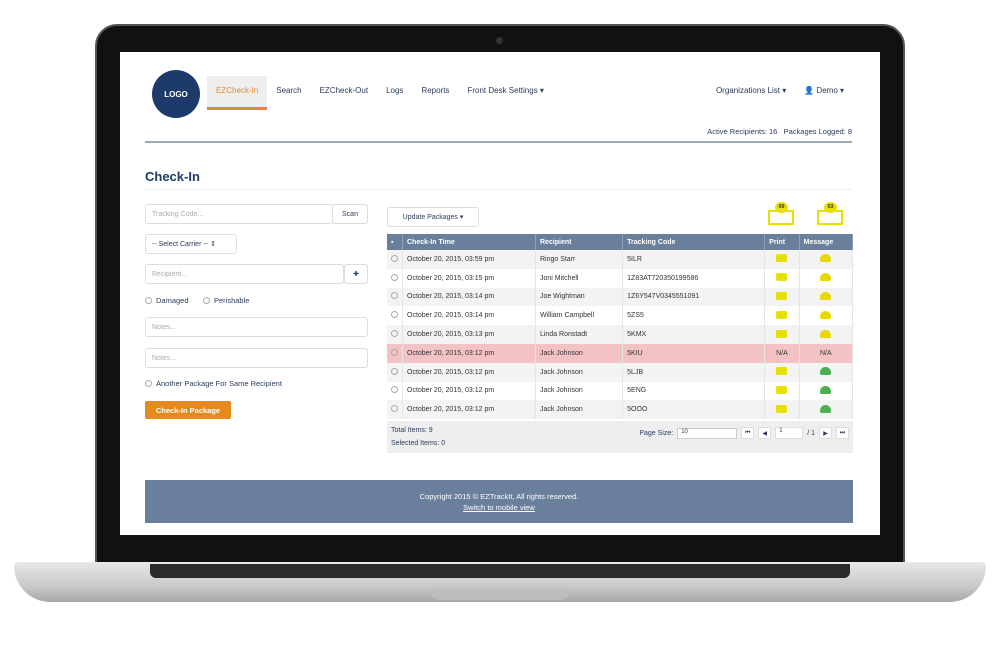 The height and width of the screenshot is (652, 1000). I want to click on cell: 5OOO, so click(694, 410).